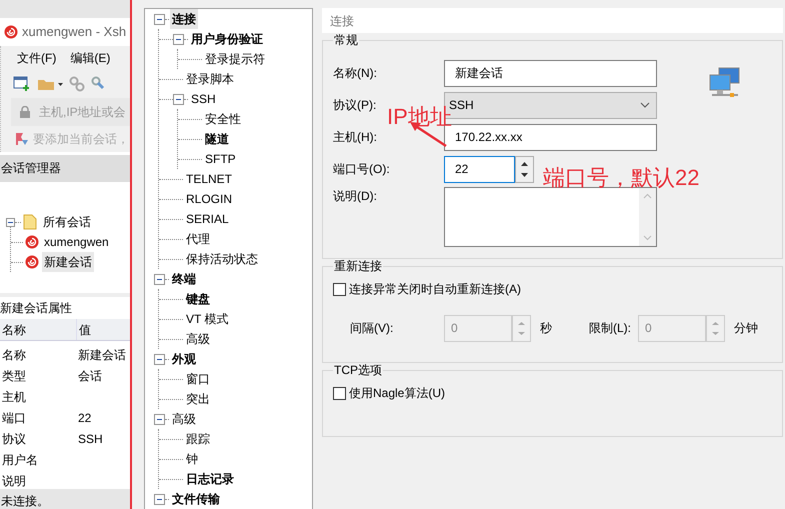 Image resolution: width=785 pixels, height=509 pixels. I want to click on tree-item: 保持活动状态, so click(222, 259).